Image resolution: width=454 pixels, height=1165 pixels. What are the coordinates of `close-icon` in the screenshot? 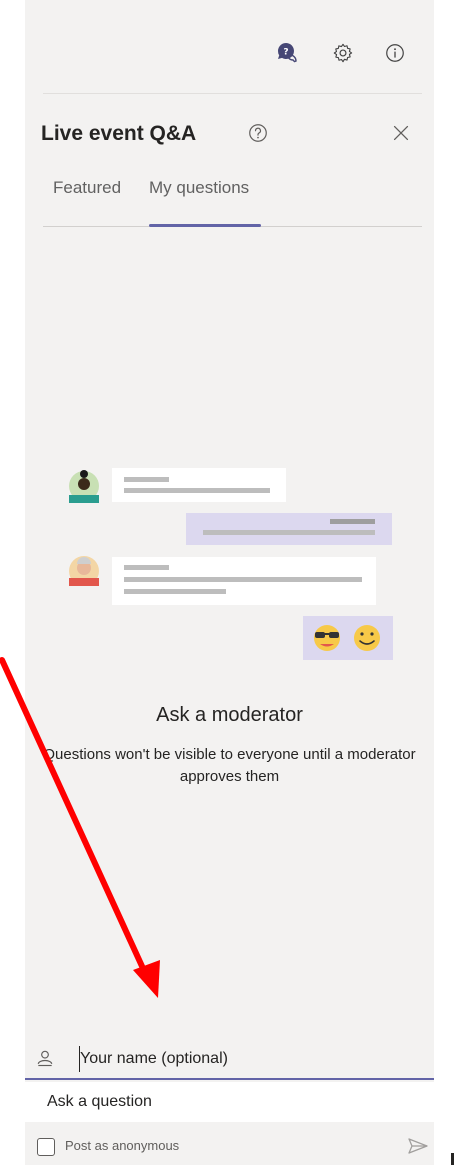 It's located at (401, 133).